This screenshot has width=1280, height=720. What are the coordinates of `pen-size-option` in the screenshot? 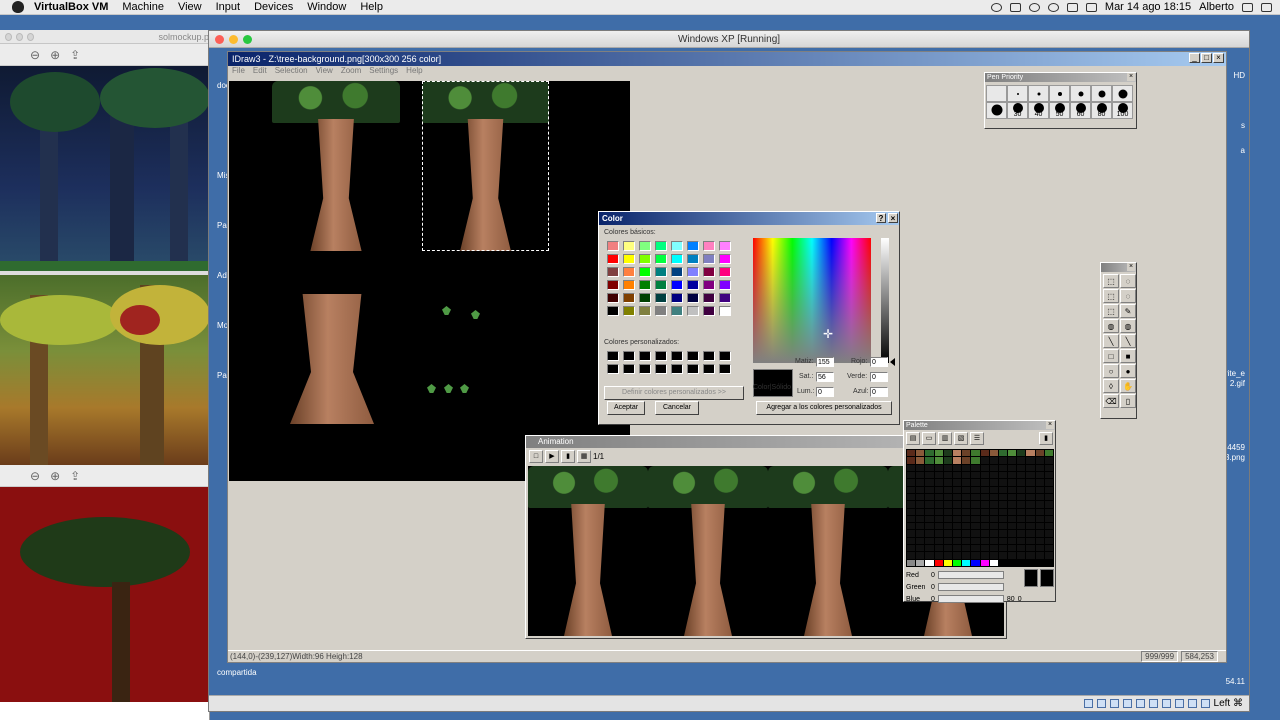 It's located at (1122, 93).